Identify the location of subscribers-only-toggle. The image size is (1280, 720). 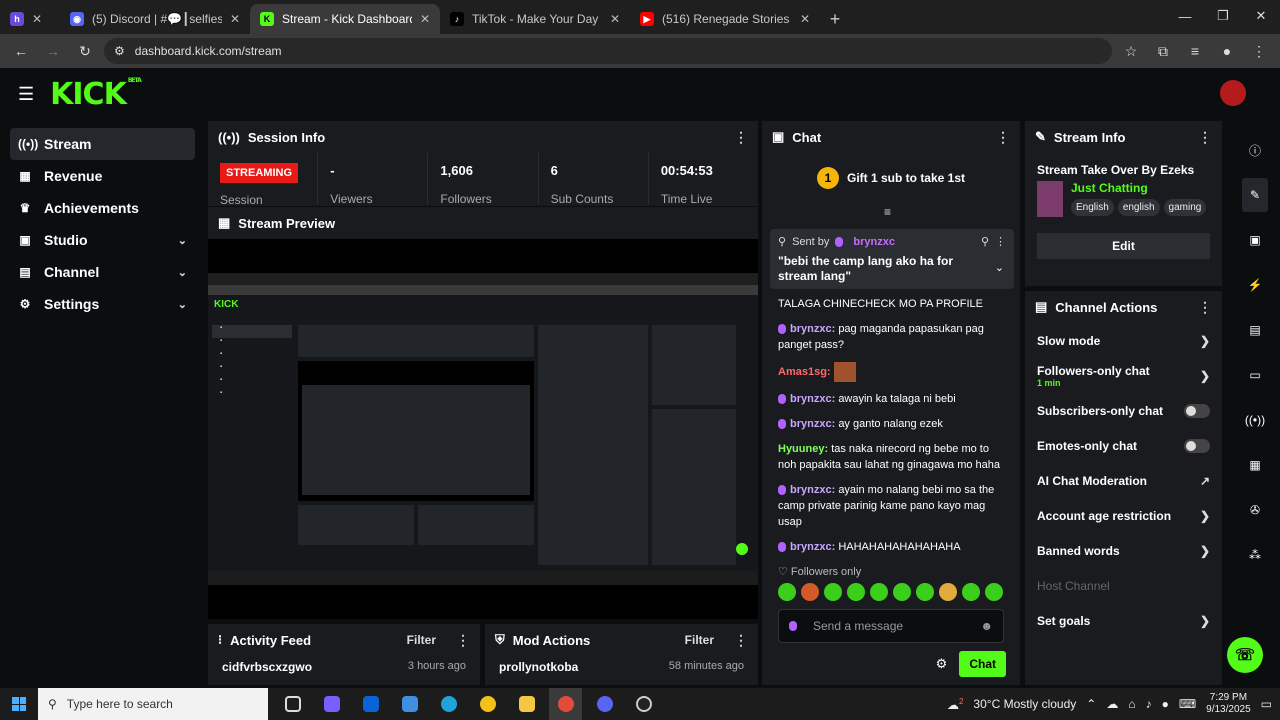
(1197, 410).